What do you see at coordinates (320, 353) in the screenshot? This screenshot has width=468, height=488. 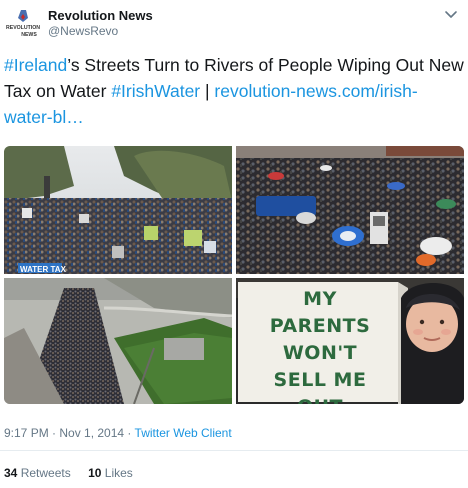 I see `sign-line-2: WON'T` at bounding box center [320, 353].